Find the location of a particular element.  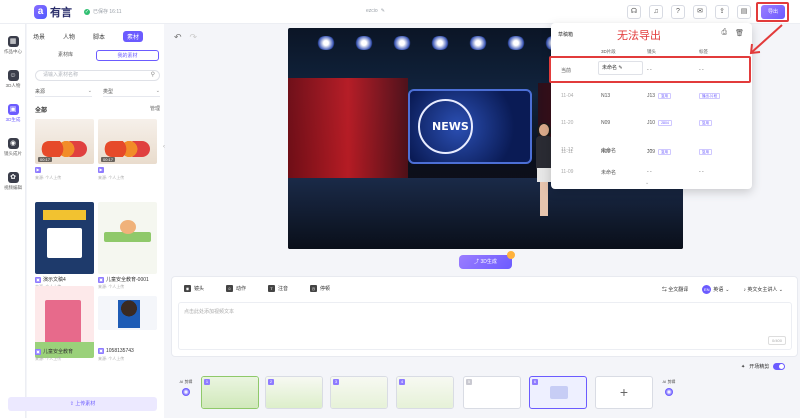

ai-button-left: AI 剪辑 is located at coordinates (186, 394).